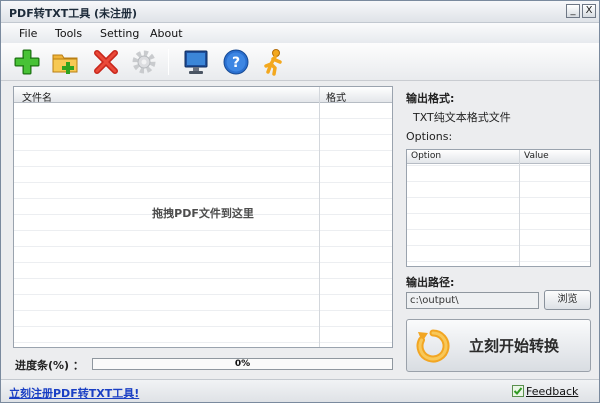 Image resolution: width=600 pixels, height=403 pixels. I want to click on browse-button: 浏览, so click(567, 300).